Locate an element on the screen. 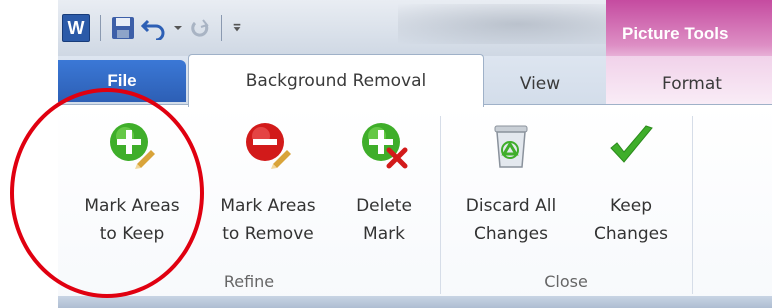 This screenshot has height=308, width=772. mark-remove-label: Mark Areas to Remove is located at coordinates (268, 220).